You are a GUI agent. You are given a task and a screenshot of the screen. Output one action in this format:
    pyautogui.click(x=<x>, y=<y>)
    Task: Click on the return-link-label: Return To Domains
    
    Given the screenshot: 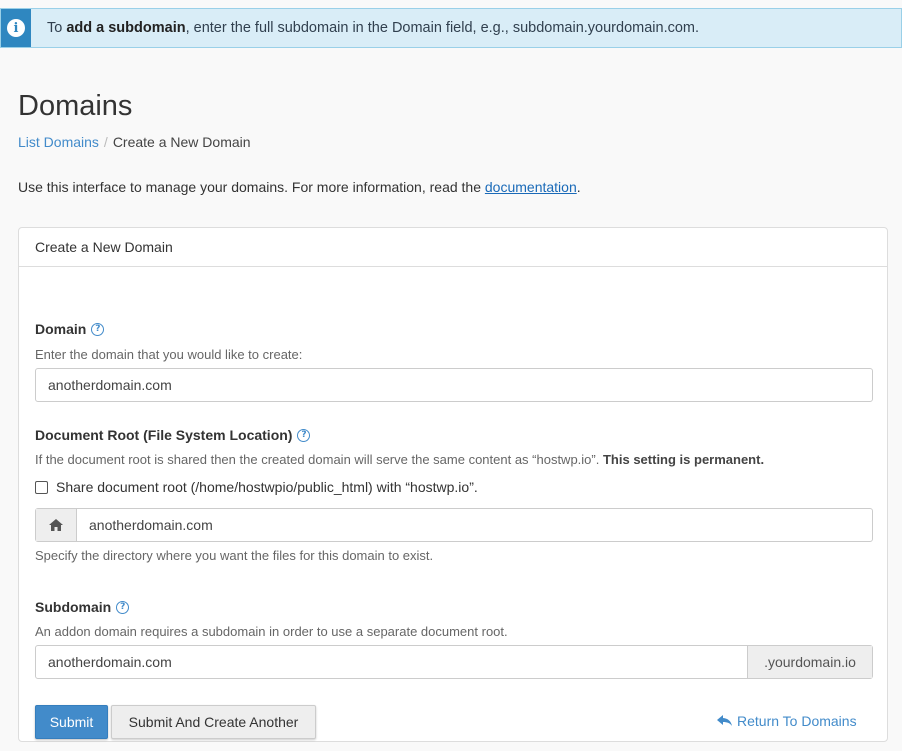 What is the action you would take?
    pyautogui.click(x=797, y=721)
    